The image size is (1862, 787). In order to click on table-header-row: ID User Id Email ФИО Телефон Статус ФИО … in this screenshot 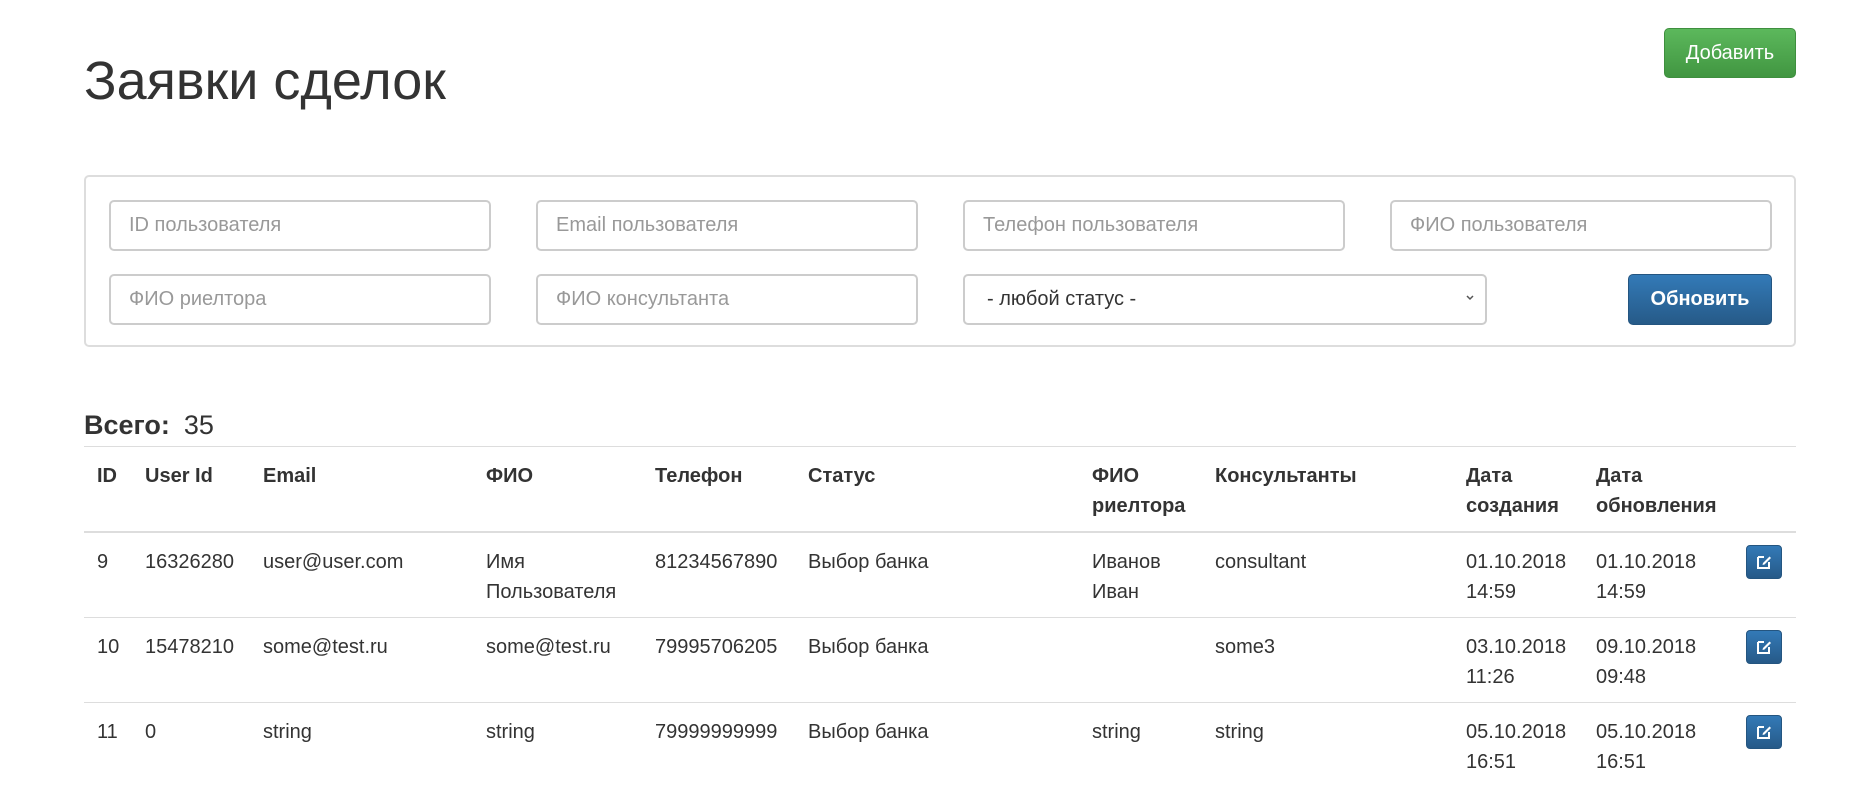, I will do `click(940, 490)`.